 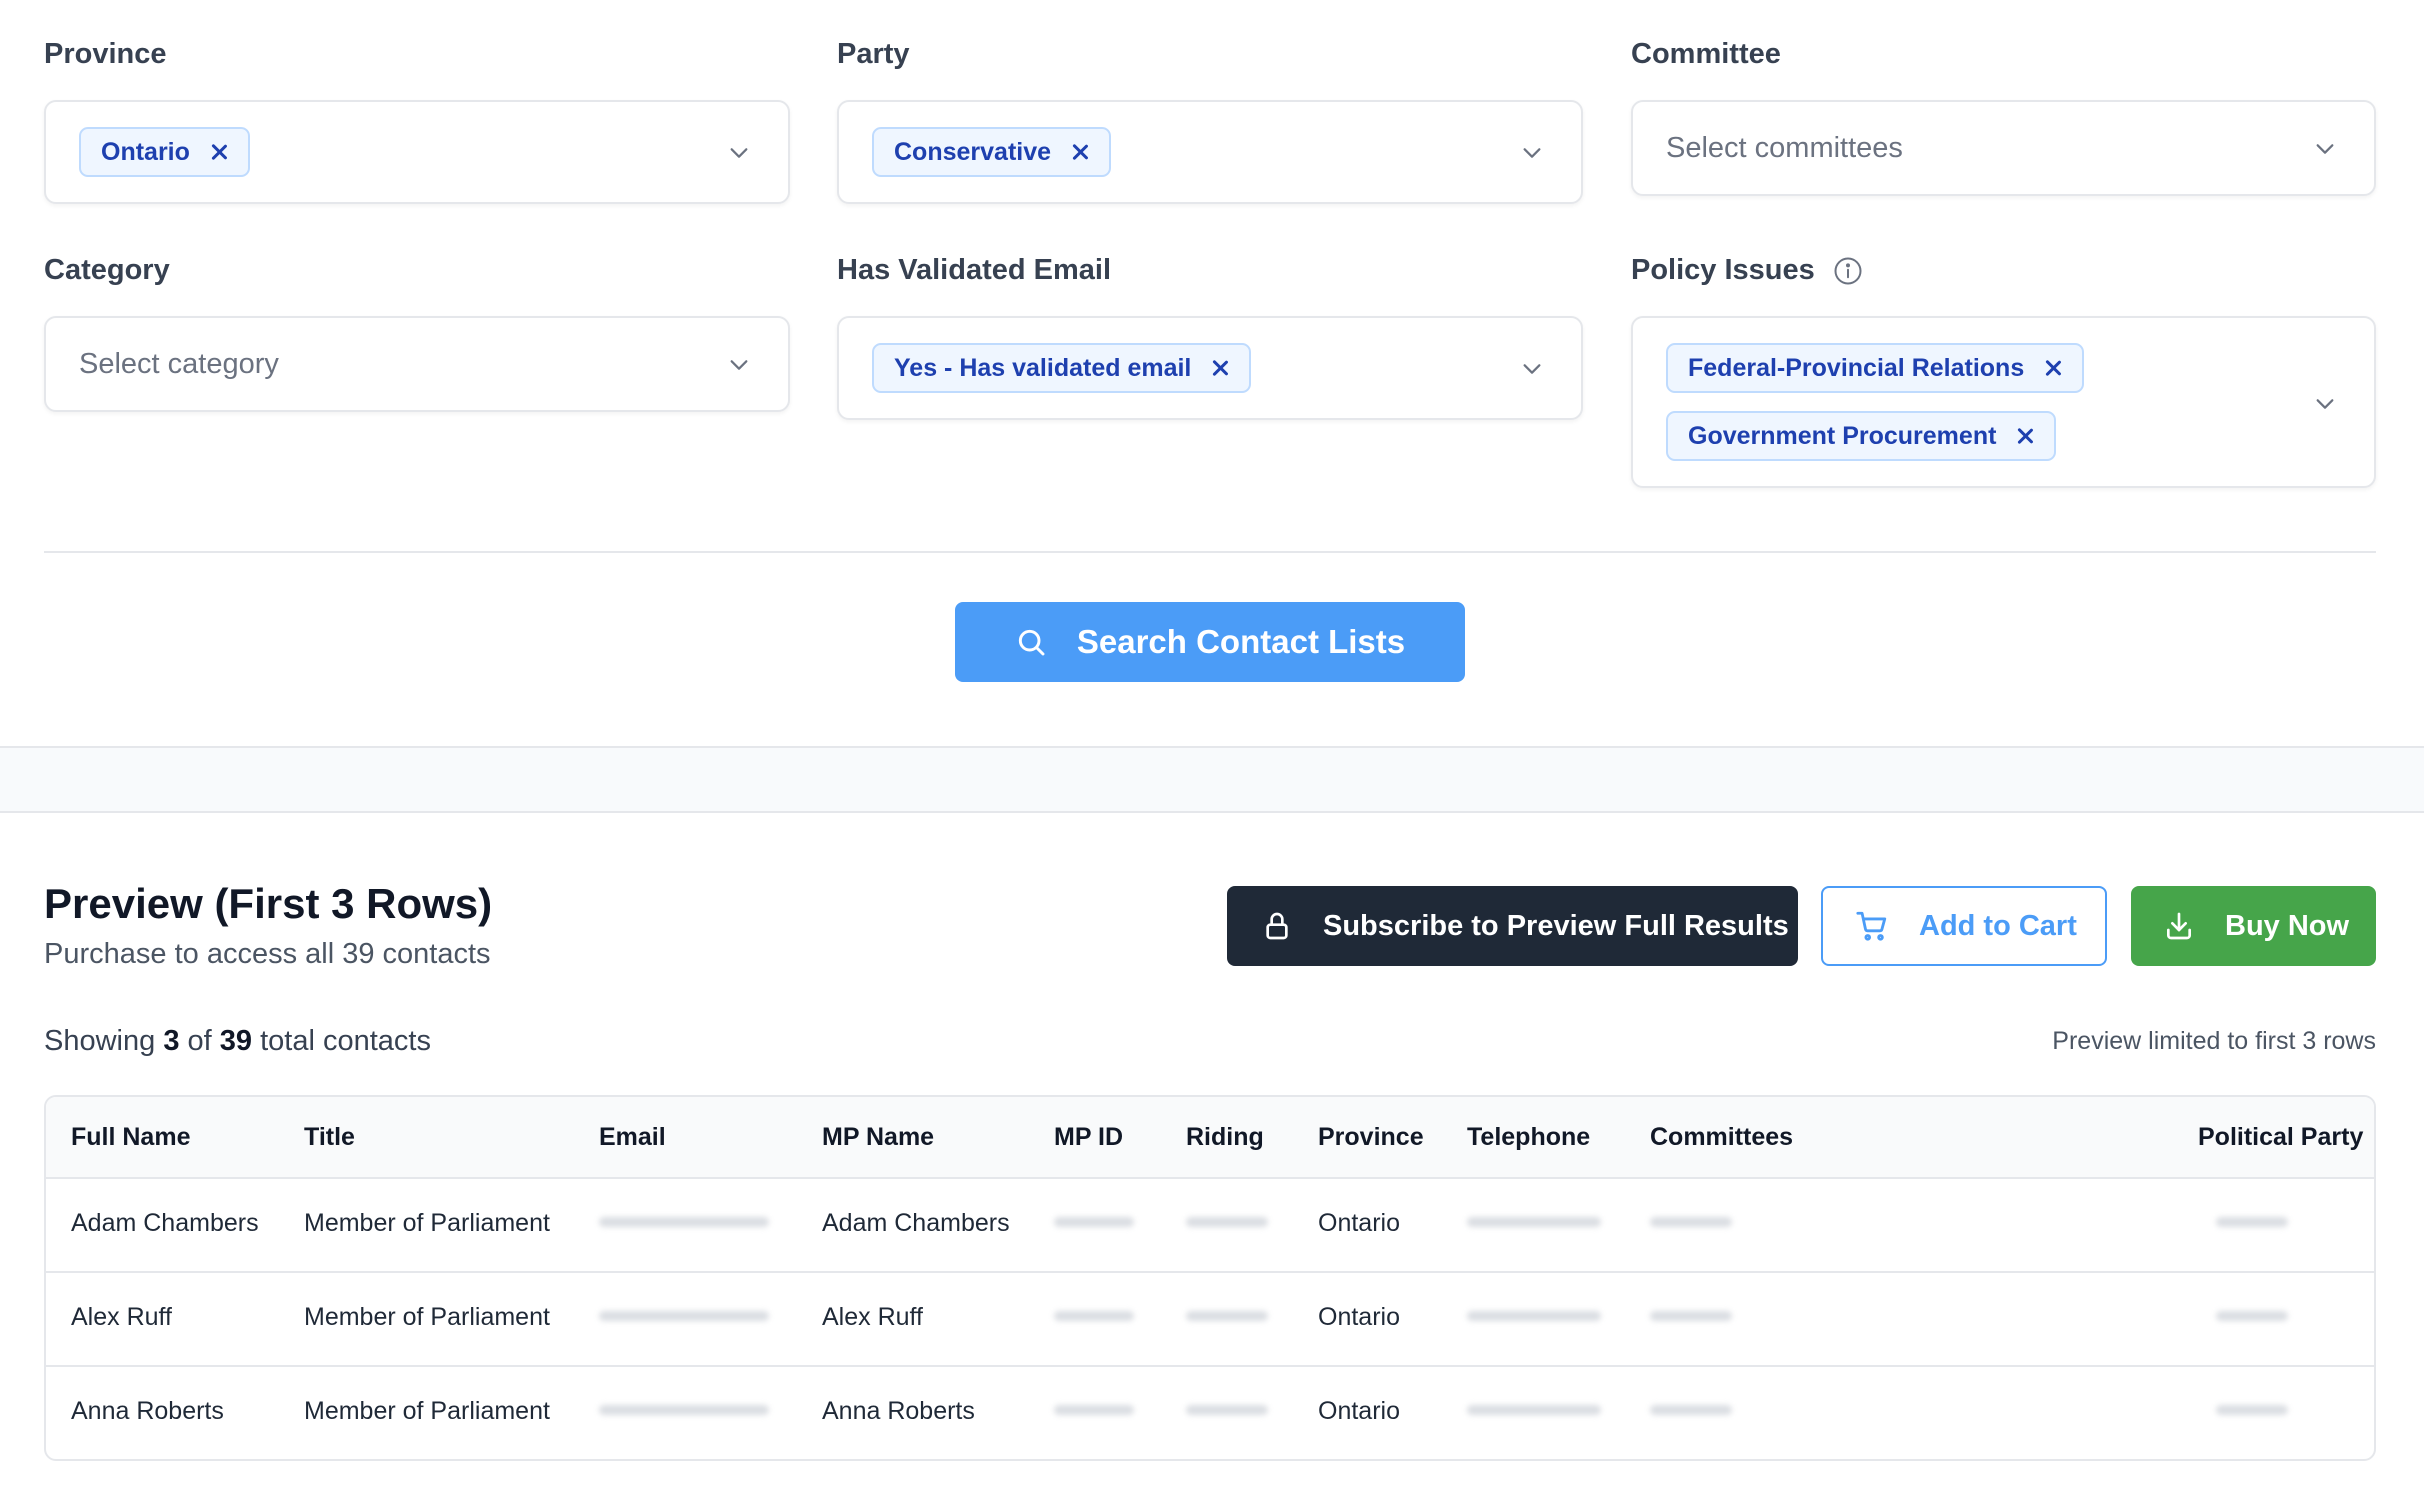 I want to click on province-filter: Province Ontario, so click(x=417, y=123).